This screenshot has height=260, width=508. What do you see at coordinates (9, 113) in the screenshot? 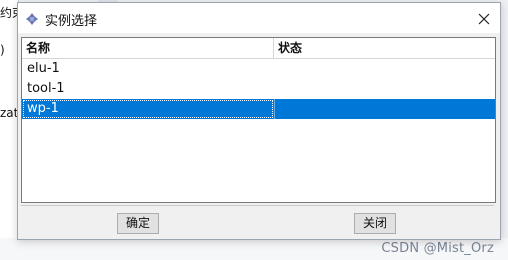
I see `background-text-fragment: zat` at bounding box center [9, 113].